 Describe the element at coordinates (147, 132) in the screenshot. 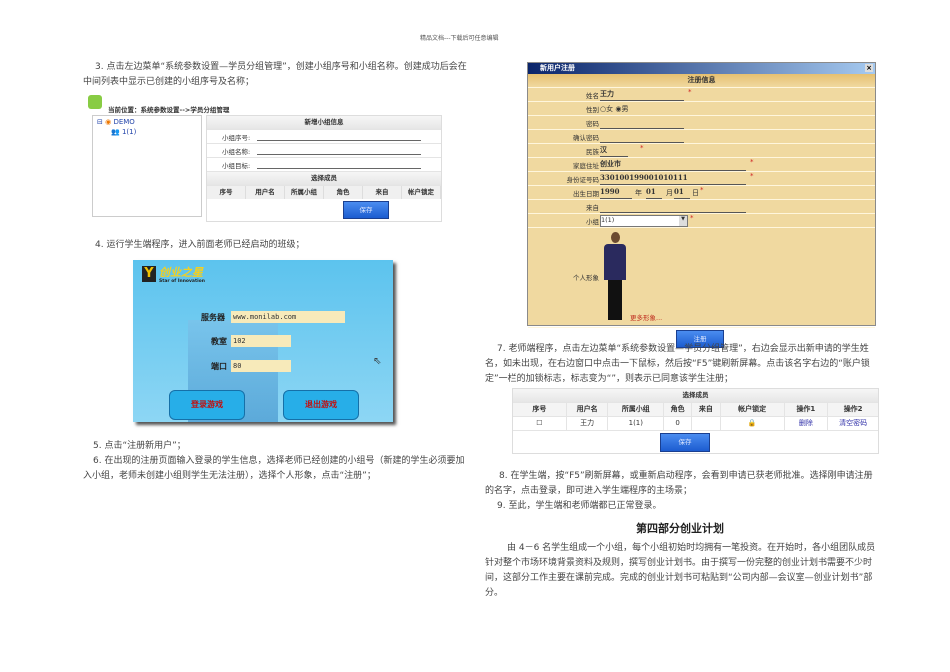

I see `tree-child: 👥 1(1)` at that location.